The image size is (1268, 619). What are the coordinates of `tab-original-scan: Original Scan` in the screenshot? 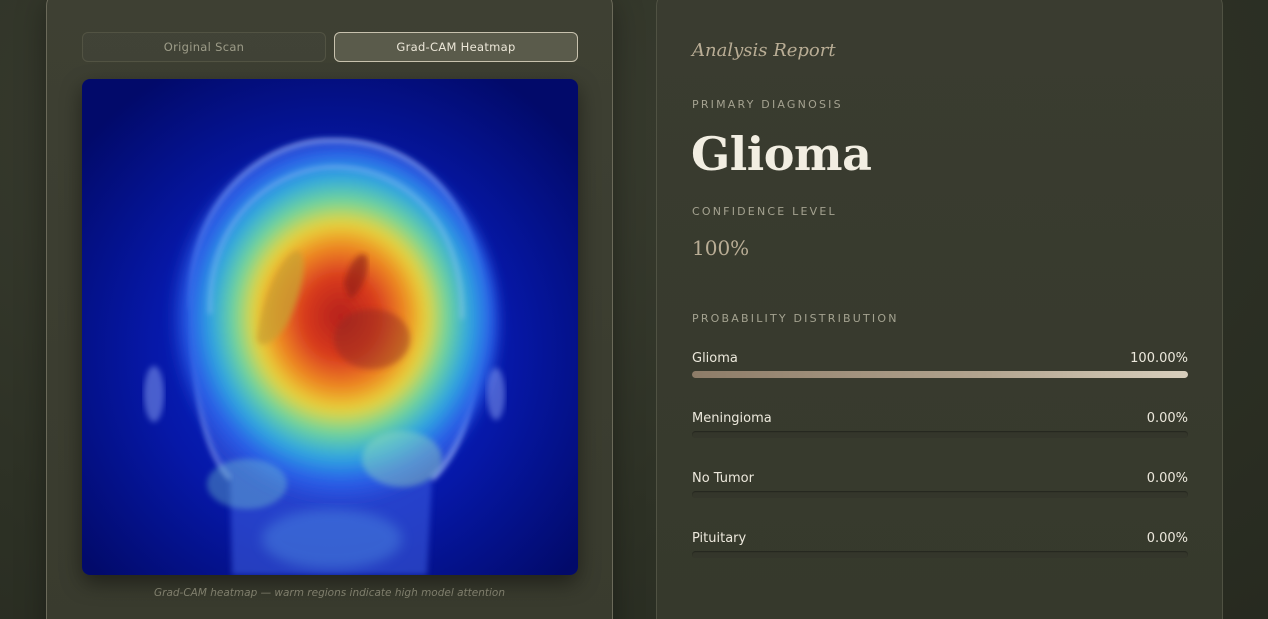 It's located at (204, 47).